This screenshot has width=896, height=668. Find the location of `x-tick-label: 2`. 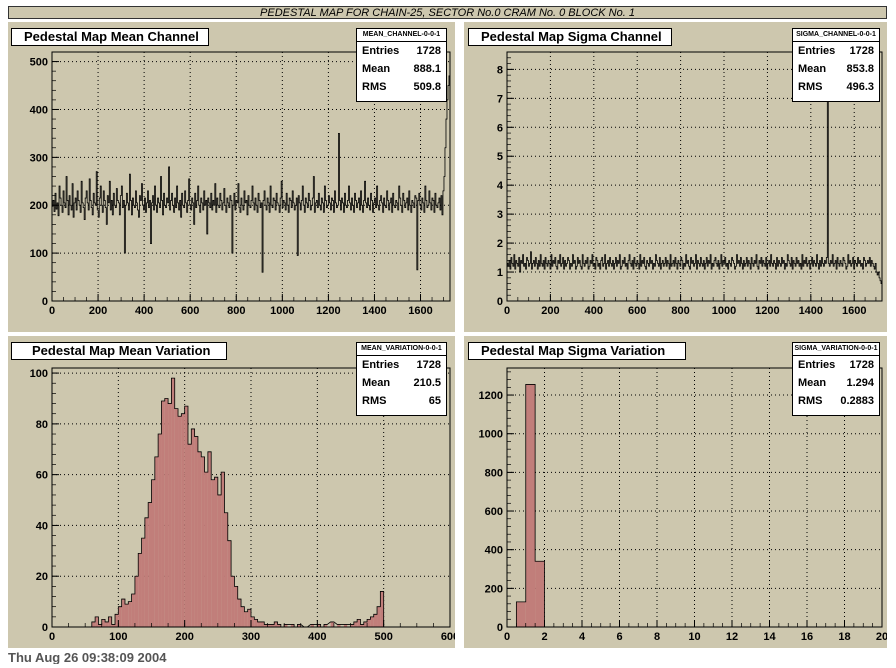

x-tick-label: 2 is located at coordinates (544, 637).